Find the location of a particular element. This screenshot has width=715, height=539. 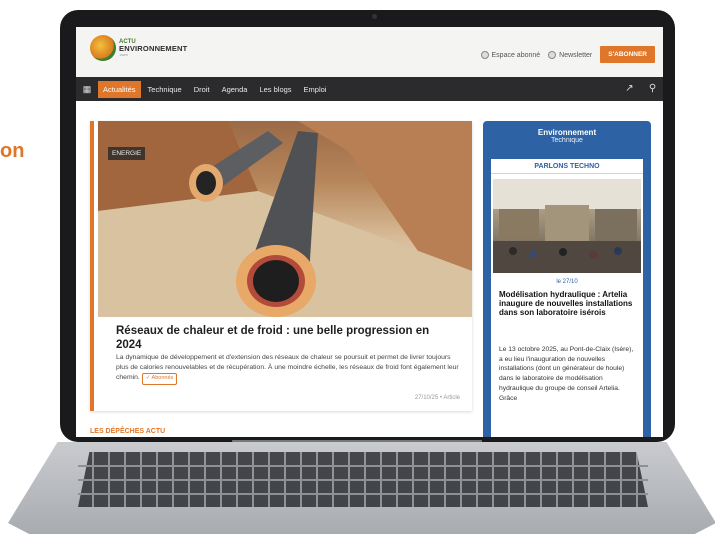

background-fragment-text: on is located at coordinates (12, 151).